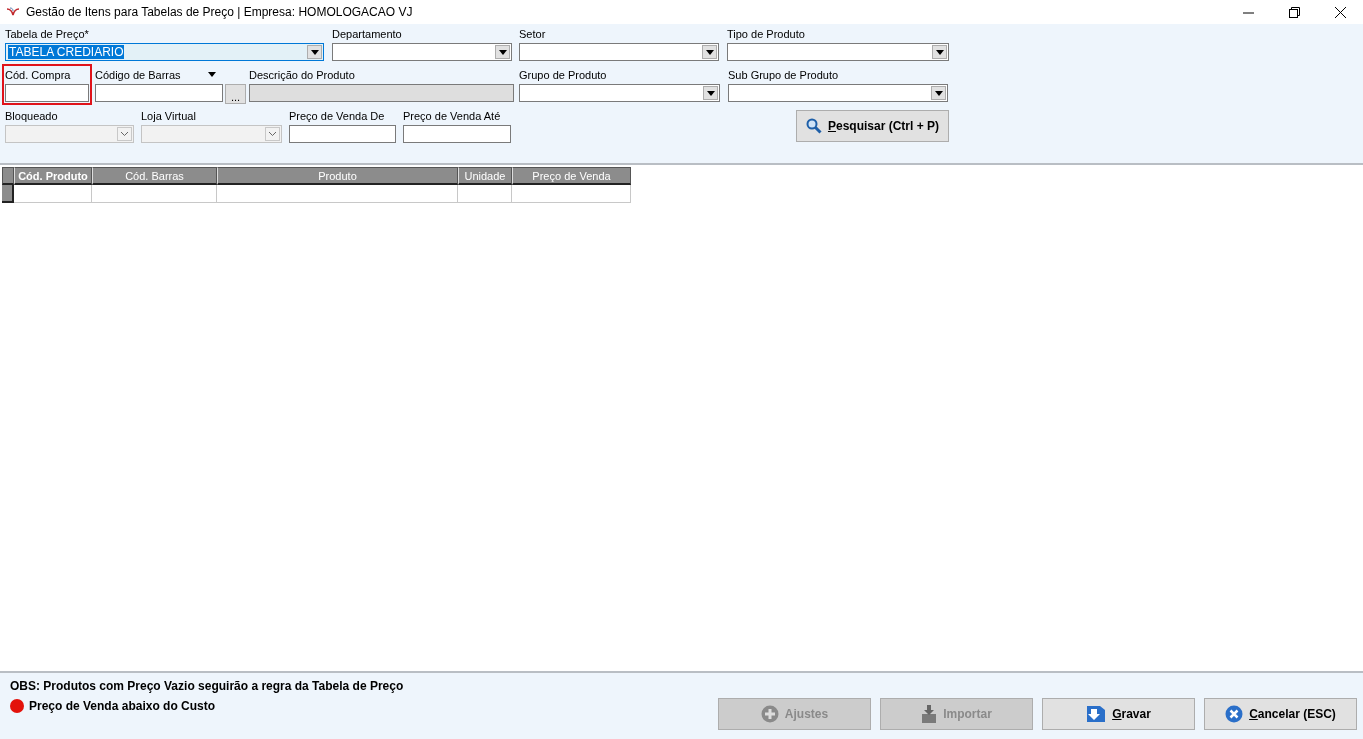  What do you see at coordinates (164, 52) in the screenshot?
I see `dropdown-field: TABELA CREDIARIO` at bounding box center [164, 52].